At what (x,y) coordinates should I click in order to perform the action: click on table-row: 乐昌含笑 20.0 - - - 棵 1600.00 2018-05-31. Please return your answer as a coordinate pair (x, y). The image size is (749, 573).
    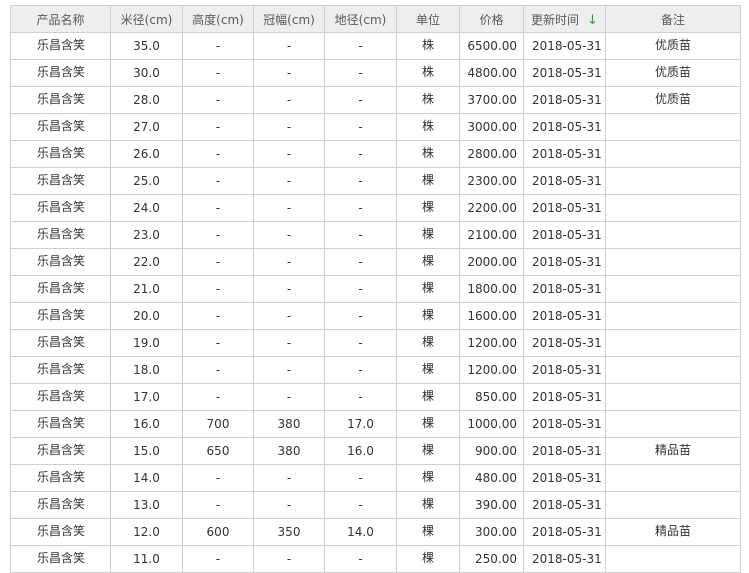
    Looking at the image, I should click on (375, 316).